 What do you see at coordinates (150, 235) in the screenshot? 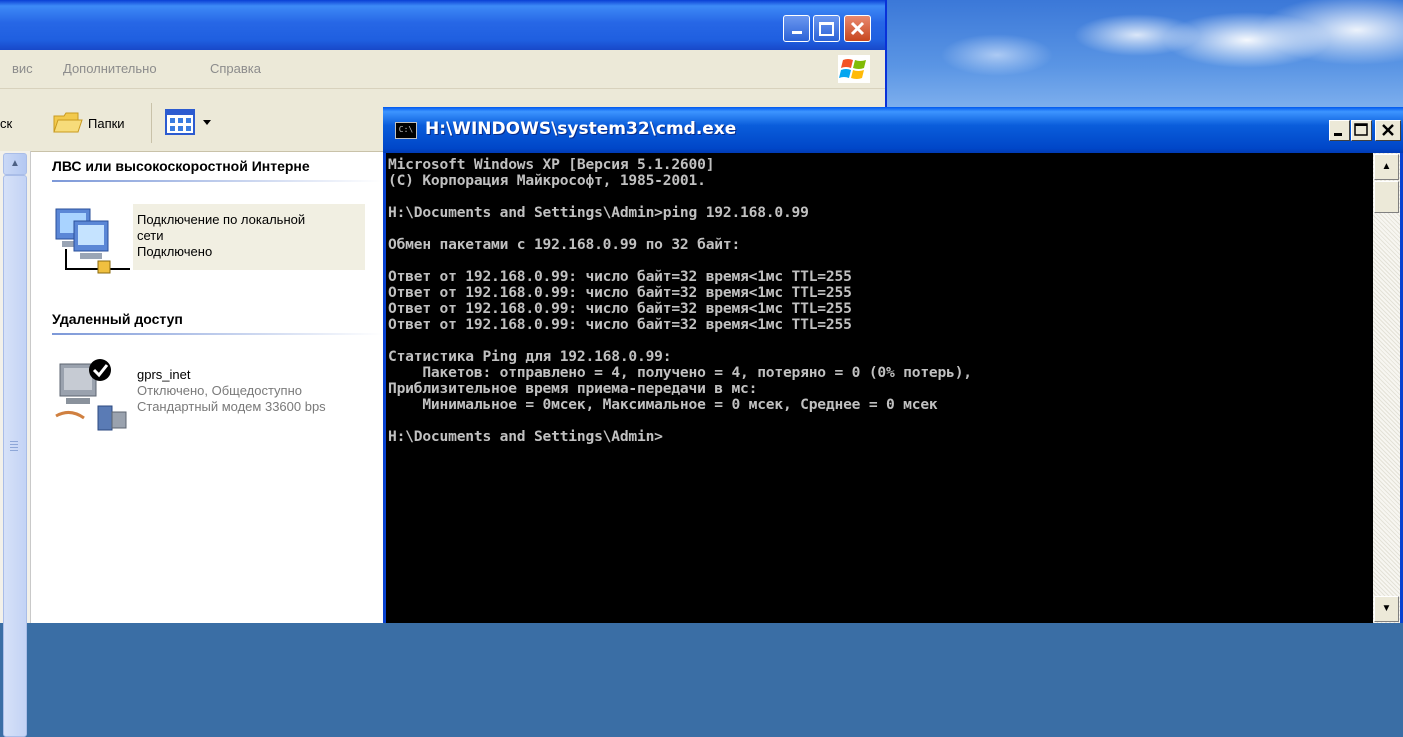
I see `lan-name-line2: сети` at bounding box center [150, 235].